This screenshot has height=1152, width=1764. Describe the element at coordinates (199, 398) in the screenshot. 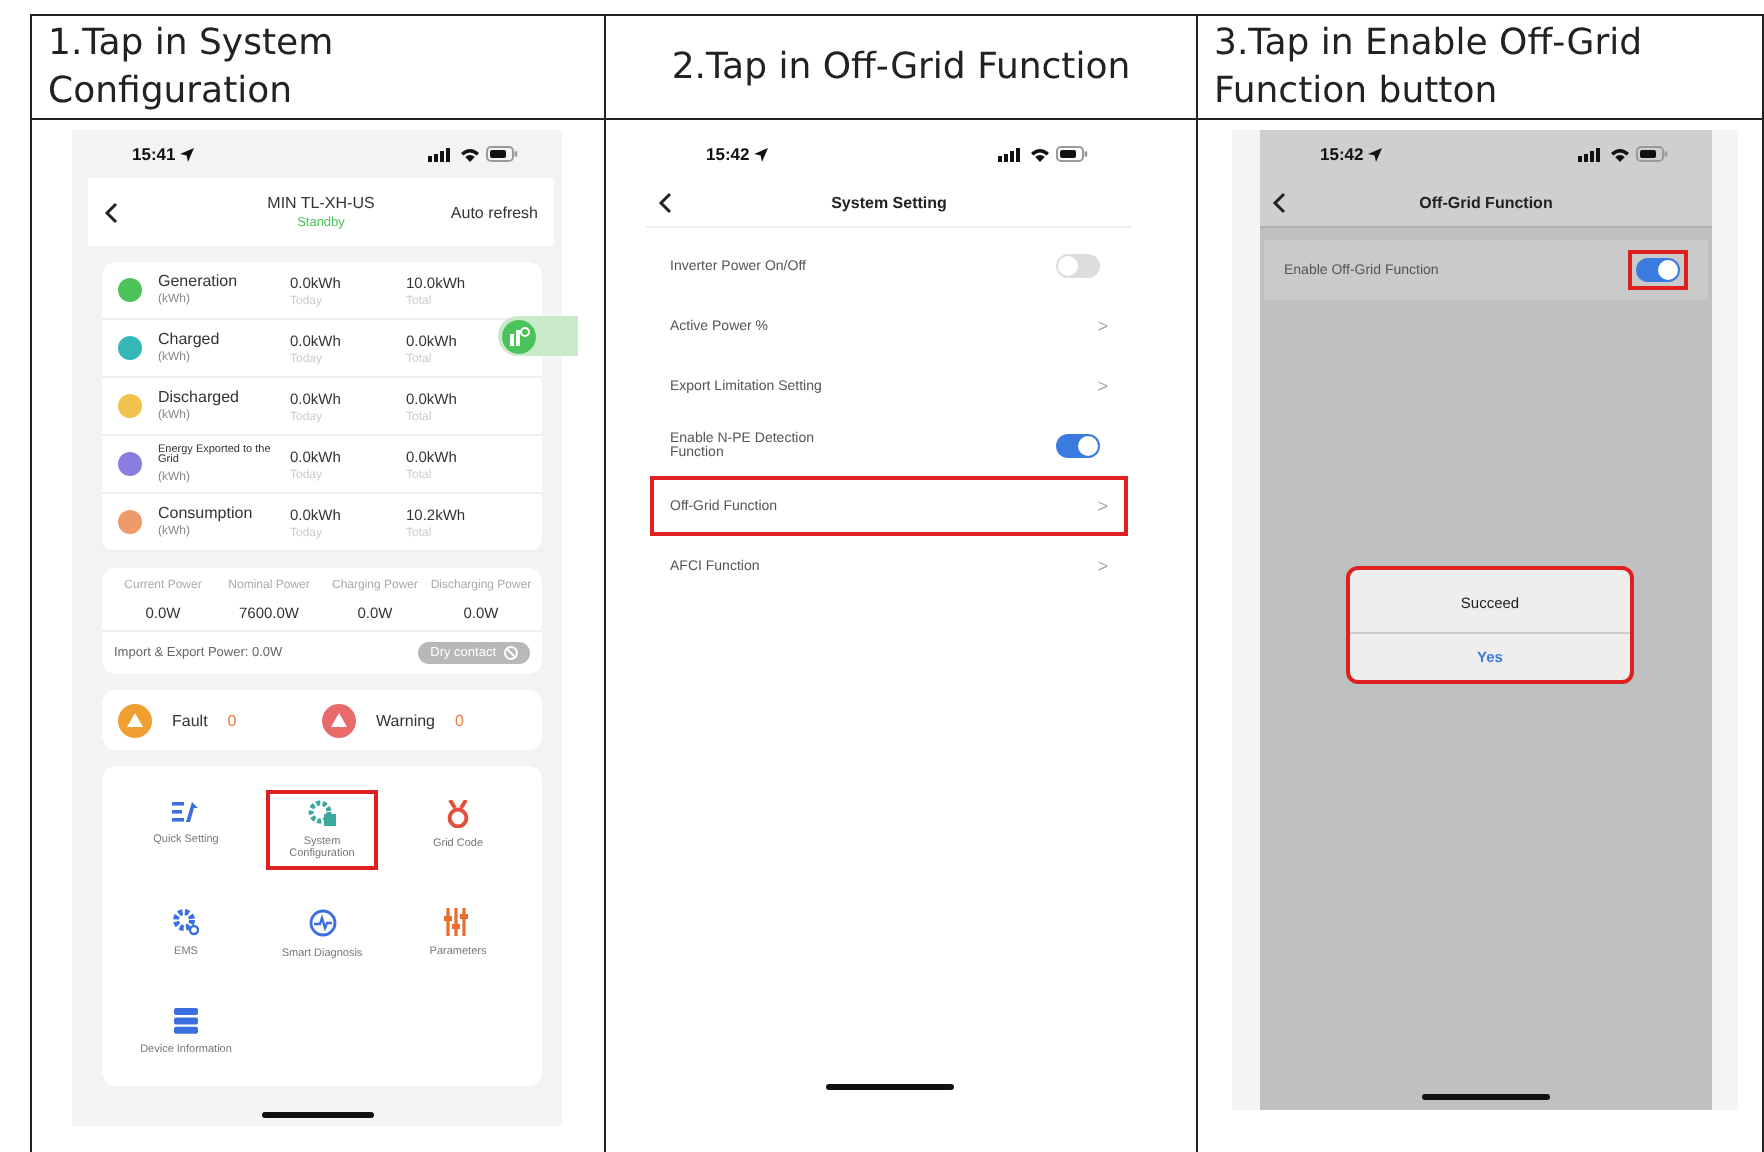

I see `energy-label: Discharged` at that location.